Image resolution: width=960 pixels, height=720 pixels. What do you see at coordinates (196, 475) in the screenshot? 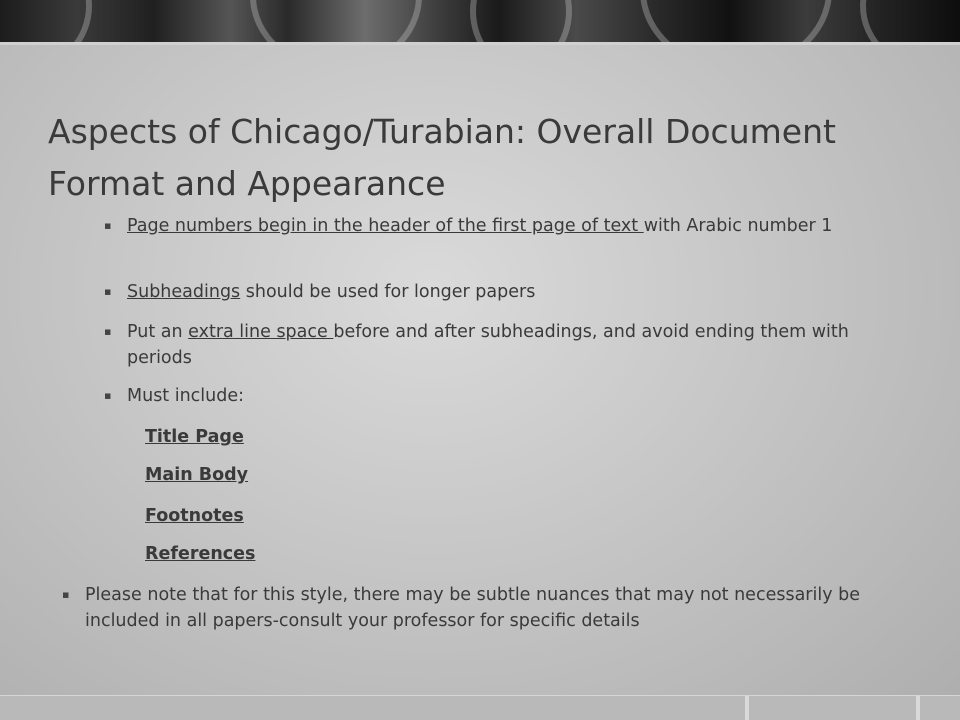
I see `must-include-main-body-link: Main Body` at bounding box center [196, 475].